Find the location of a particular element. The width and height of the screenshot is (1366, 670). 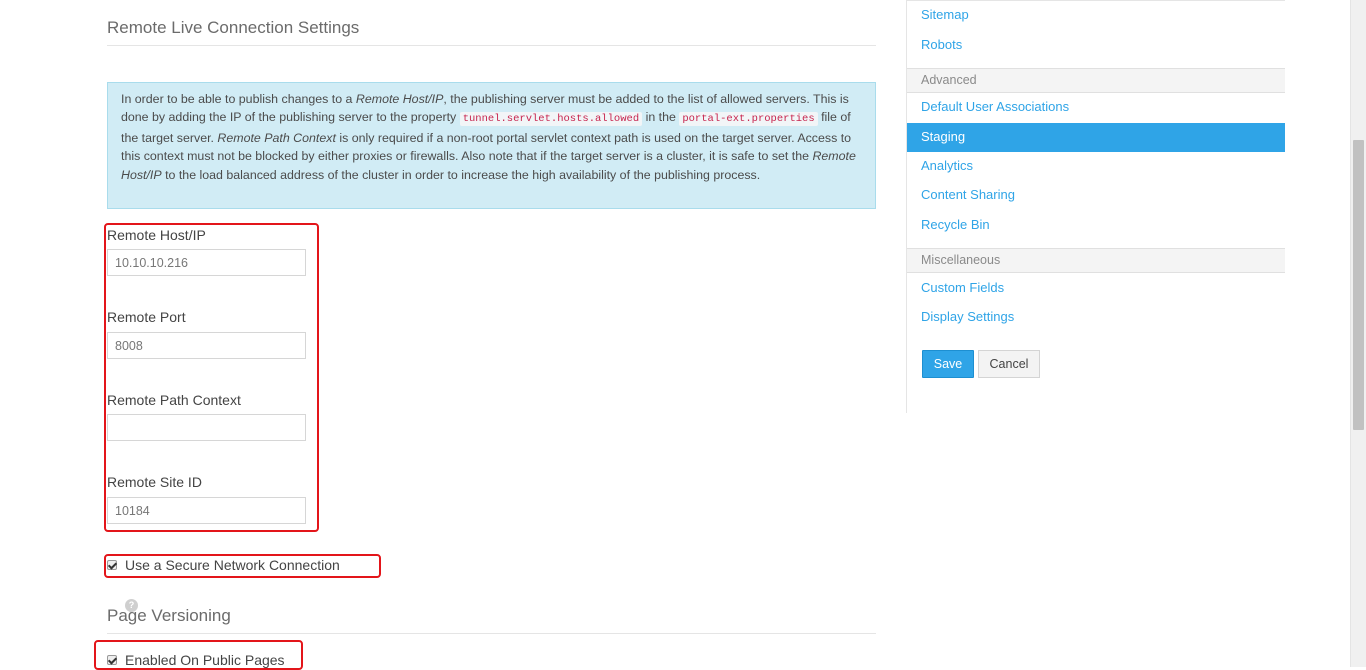

scrollbar is located at coordinates (1358, 333).